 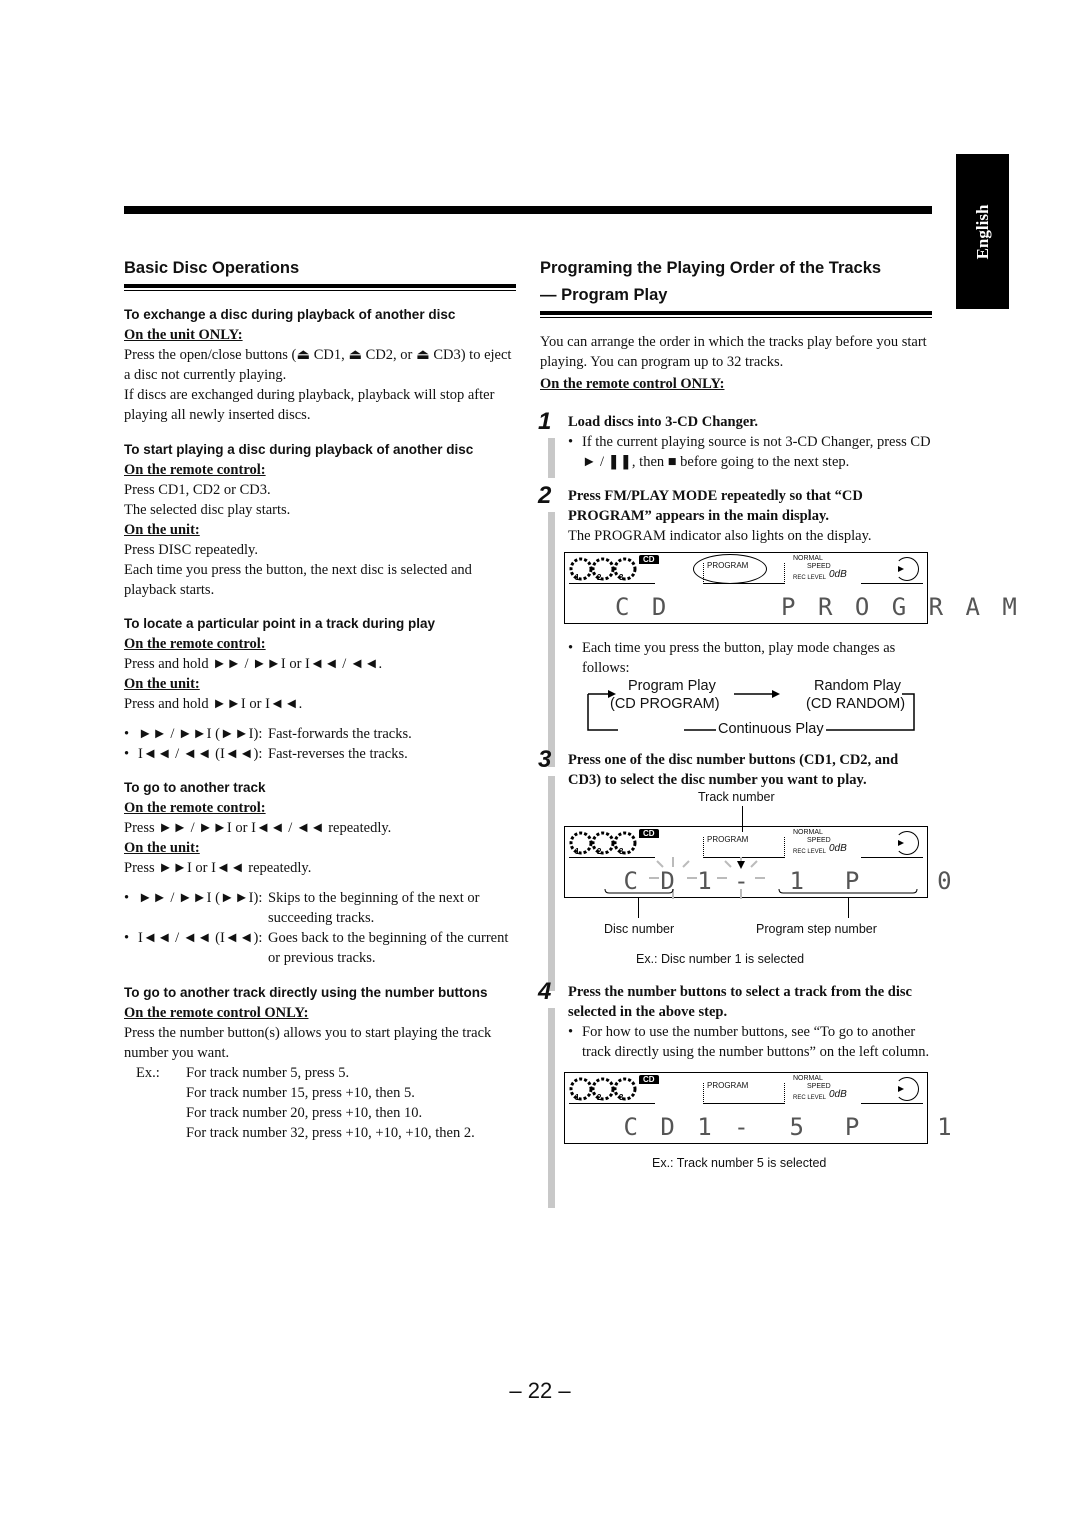 What do you see at coordinates (162, 684) in the screenshot?
I see `locate-unit-label: On the unit:` at bounding box center [162, 684].